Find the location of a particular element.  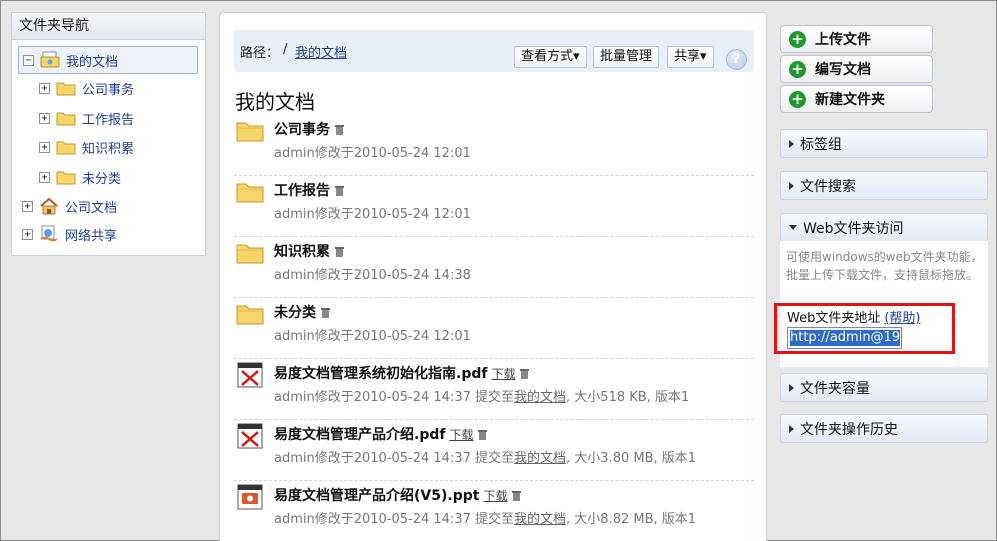

webdav-address-label: Web文件夹地址 (帮助) is located at coordinates (854, 318).